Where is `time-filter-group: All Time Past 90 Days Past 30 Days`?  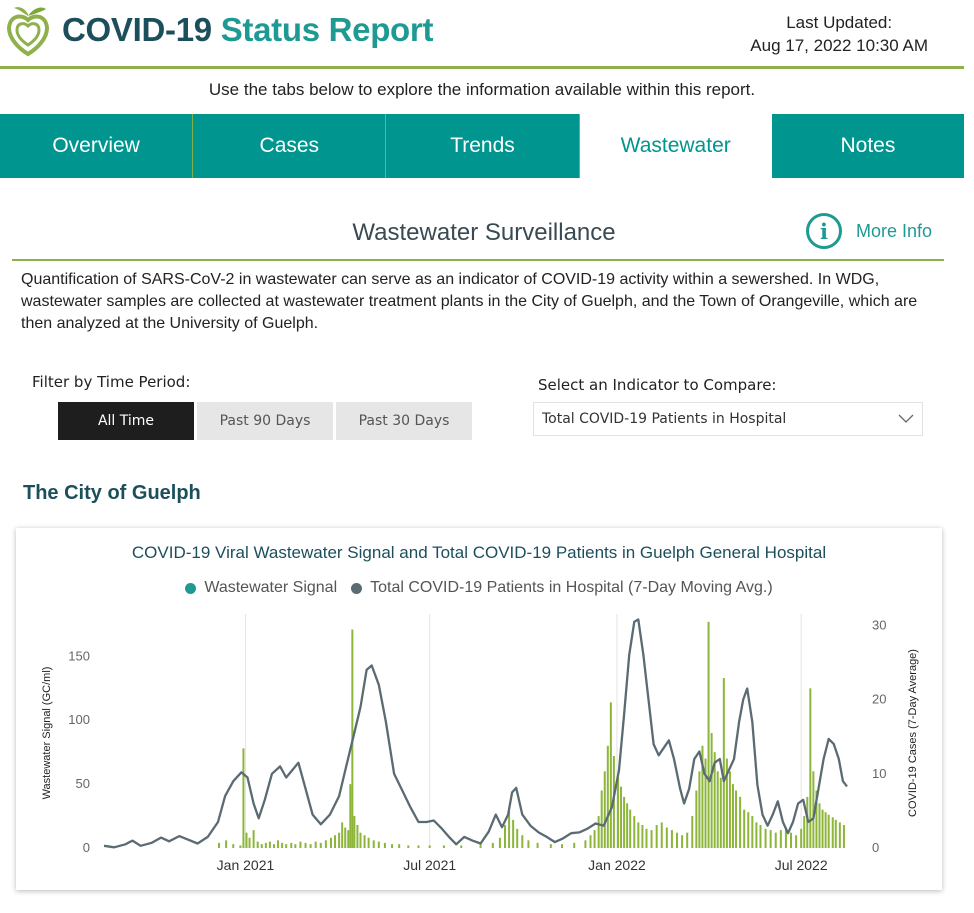 time-filter-group: All Time Past 90 Days Past 30 Days is located at coordinates (266, 421).